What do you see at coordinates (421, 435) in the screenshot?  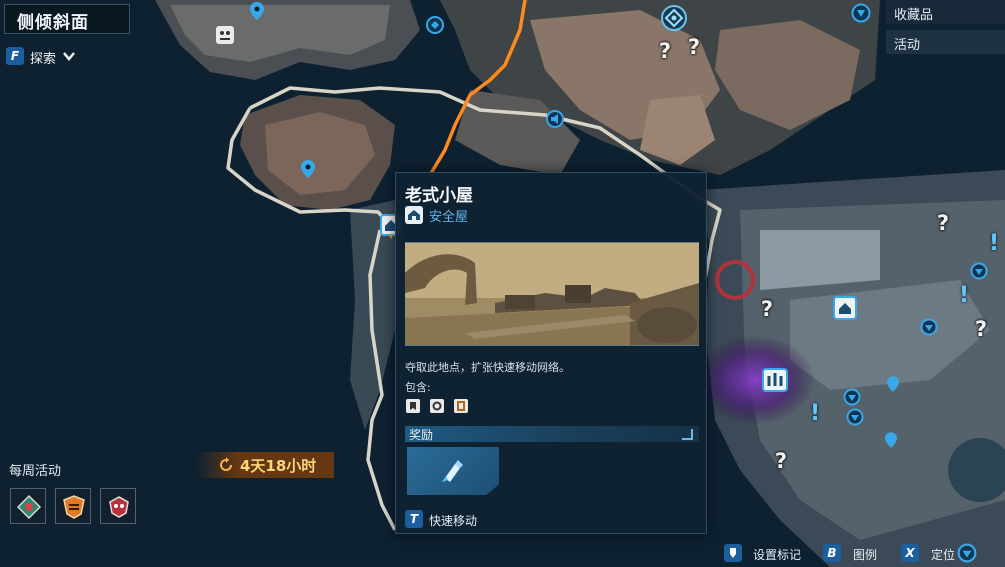 I see `rewards-label: 奖励` at bounding box center [421, 435].